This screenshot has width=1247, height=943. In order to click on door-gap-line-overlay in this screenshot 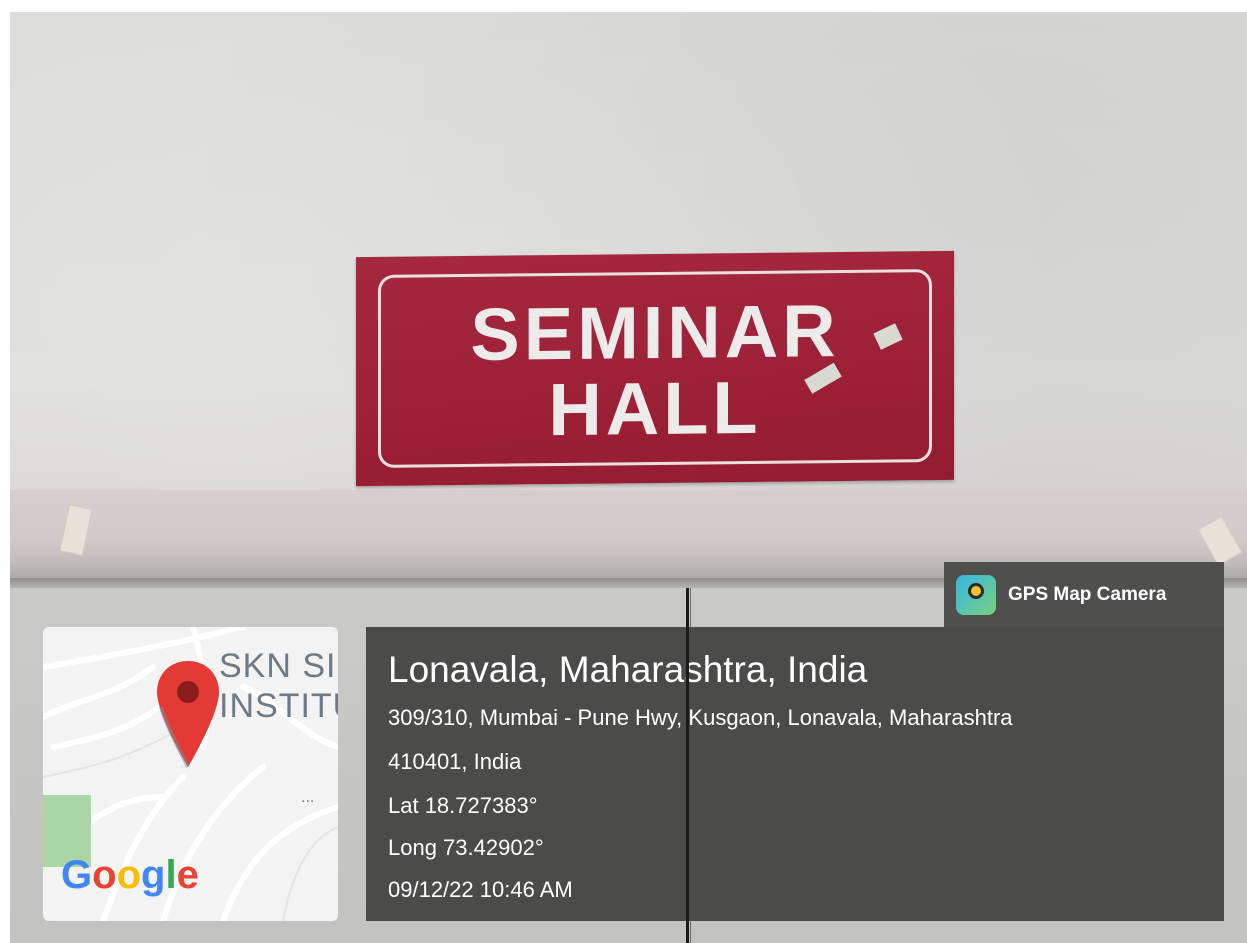, I will do `click(687, 765)`.